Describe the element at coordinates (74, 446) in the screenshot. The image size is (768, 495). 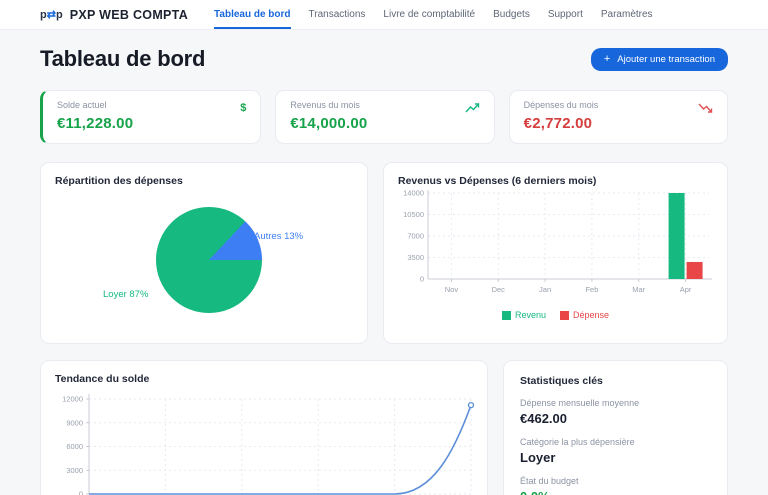
I see `svg-text: 6000` at that location.